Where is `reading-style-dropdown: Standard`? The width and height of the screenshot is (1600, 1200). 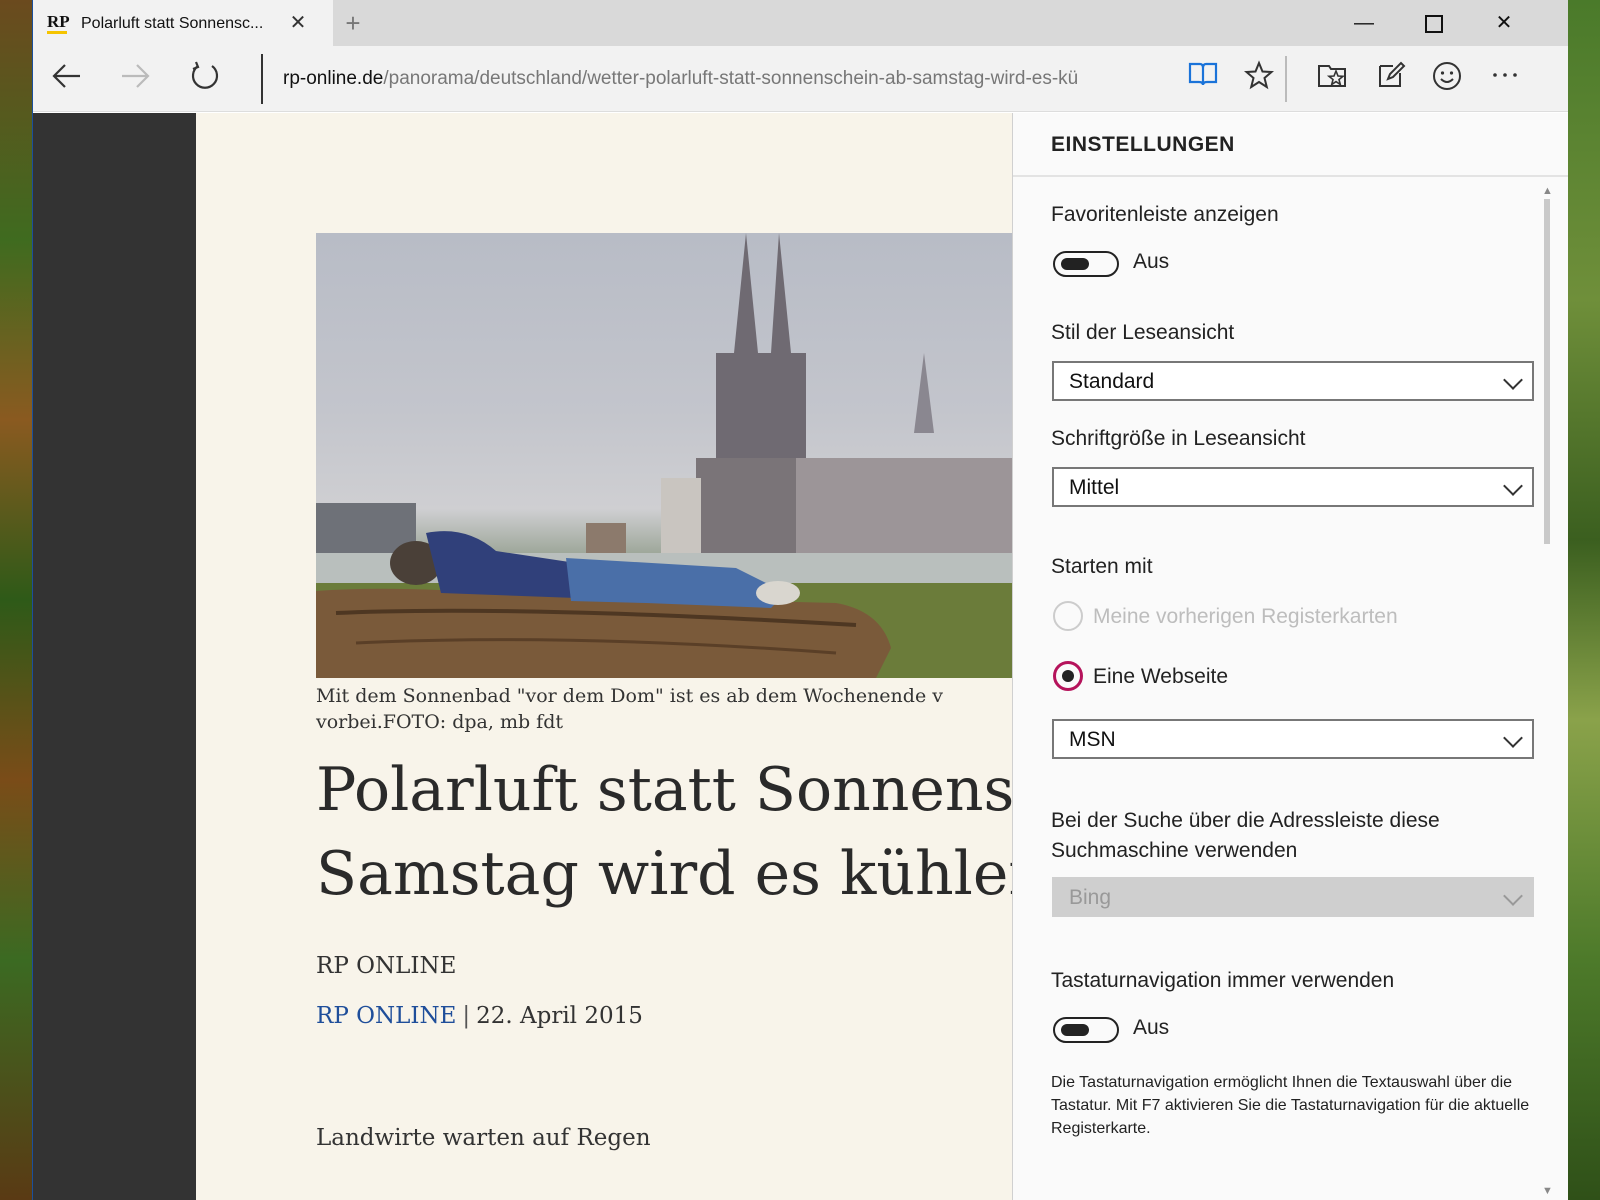 reading-style-dropdown: Standard is located at coordinates (1293, 381).